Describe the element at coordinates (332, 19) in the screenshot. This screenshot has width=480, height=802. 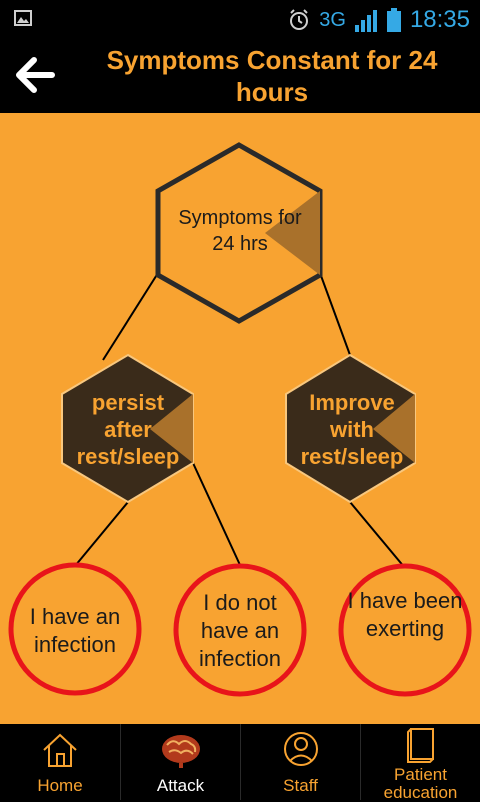
I see `network-type: 3G` at that location.